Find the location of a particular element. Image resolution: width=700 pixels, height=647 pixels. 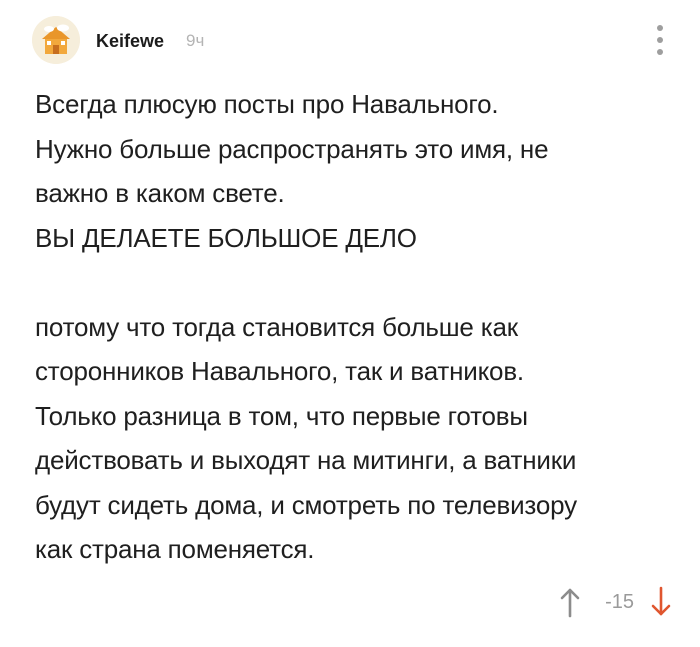

comment-line: потому что тогда становится больше как is located at coordinates (276, 326).